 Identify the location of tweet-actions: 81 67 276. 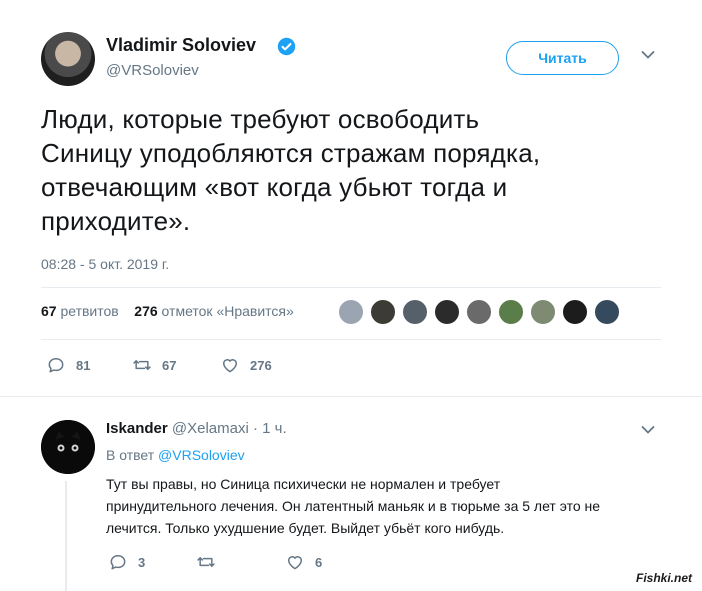
(351, 367).